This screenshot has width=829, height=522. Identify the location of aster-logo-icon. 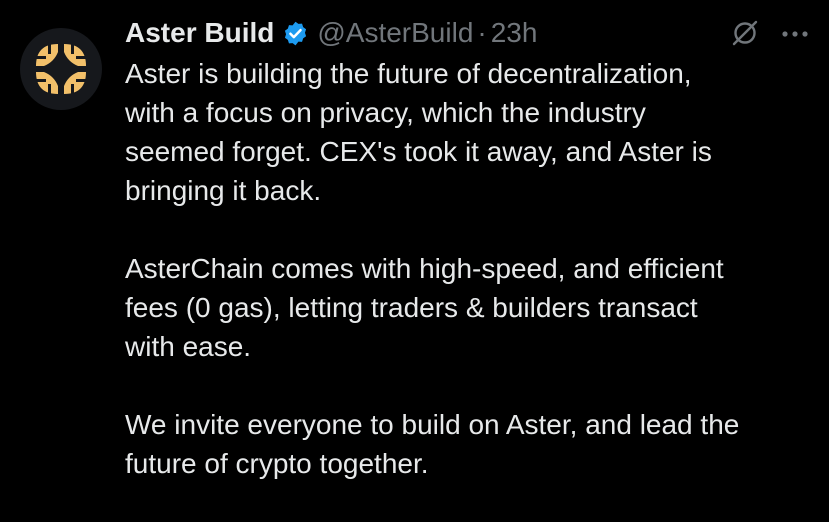
(61, 69).